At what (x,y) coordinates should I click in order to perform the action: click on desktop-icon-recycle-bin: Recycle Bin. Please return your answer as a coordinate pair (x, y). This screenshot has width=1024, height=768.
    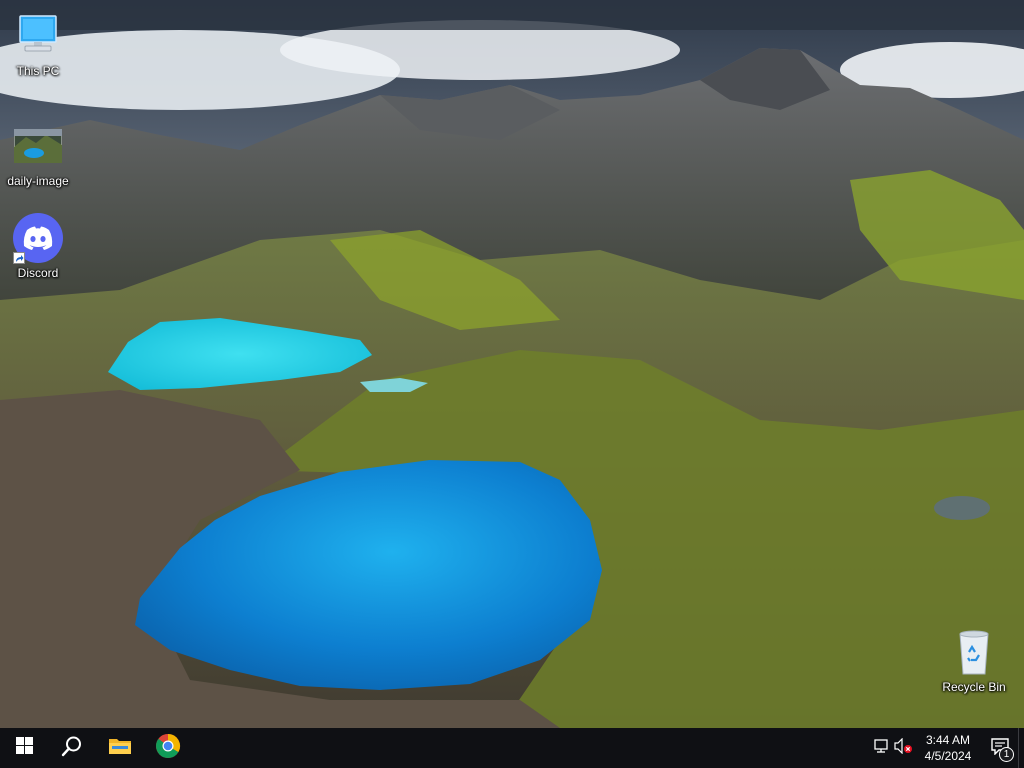
    Looking at the image, I should click on (974, 660).